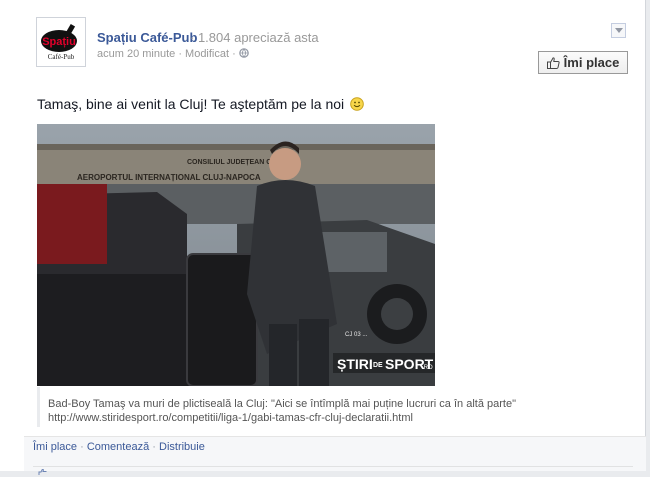  What do you see at coordinates (378, 365) in the screenshot?
I see `watermark-de: DE` at bounding box center [378, 365].